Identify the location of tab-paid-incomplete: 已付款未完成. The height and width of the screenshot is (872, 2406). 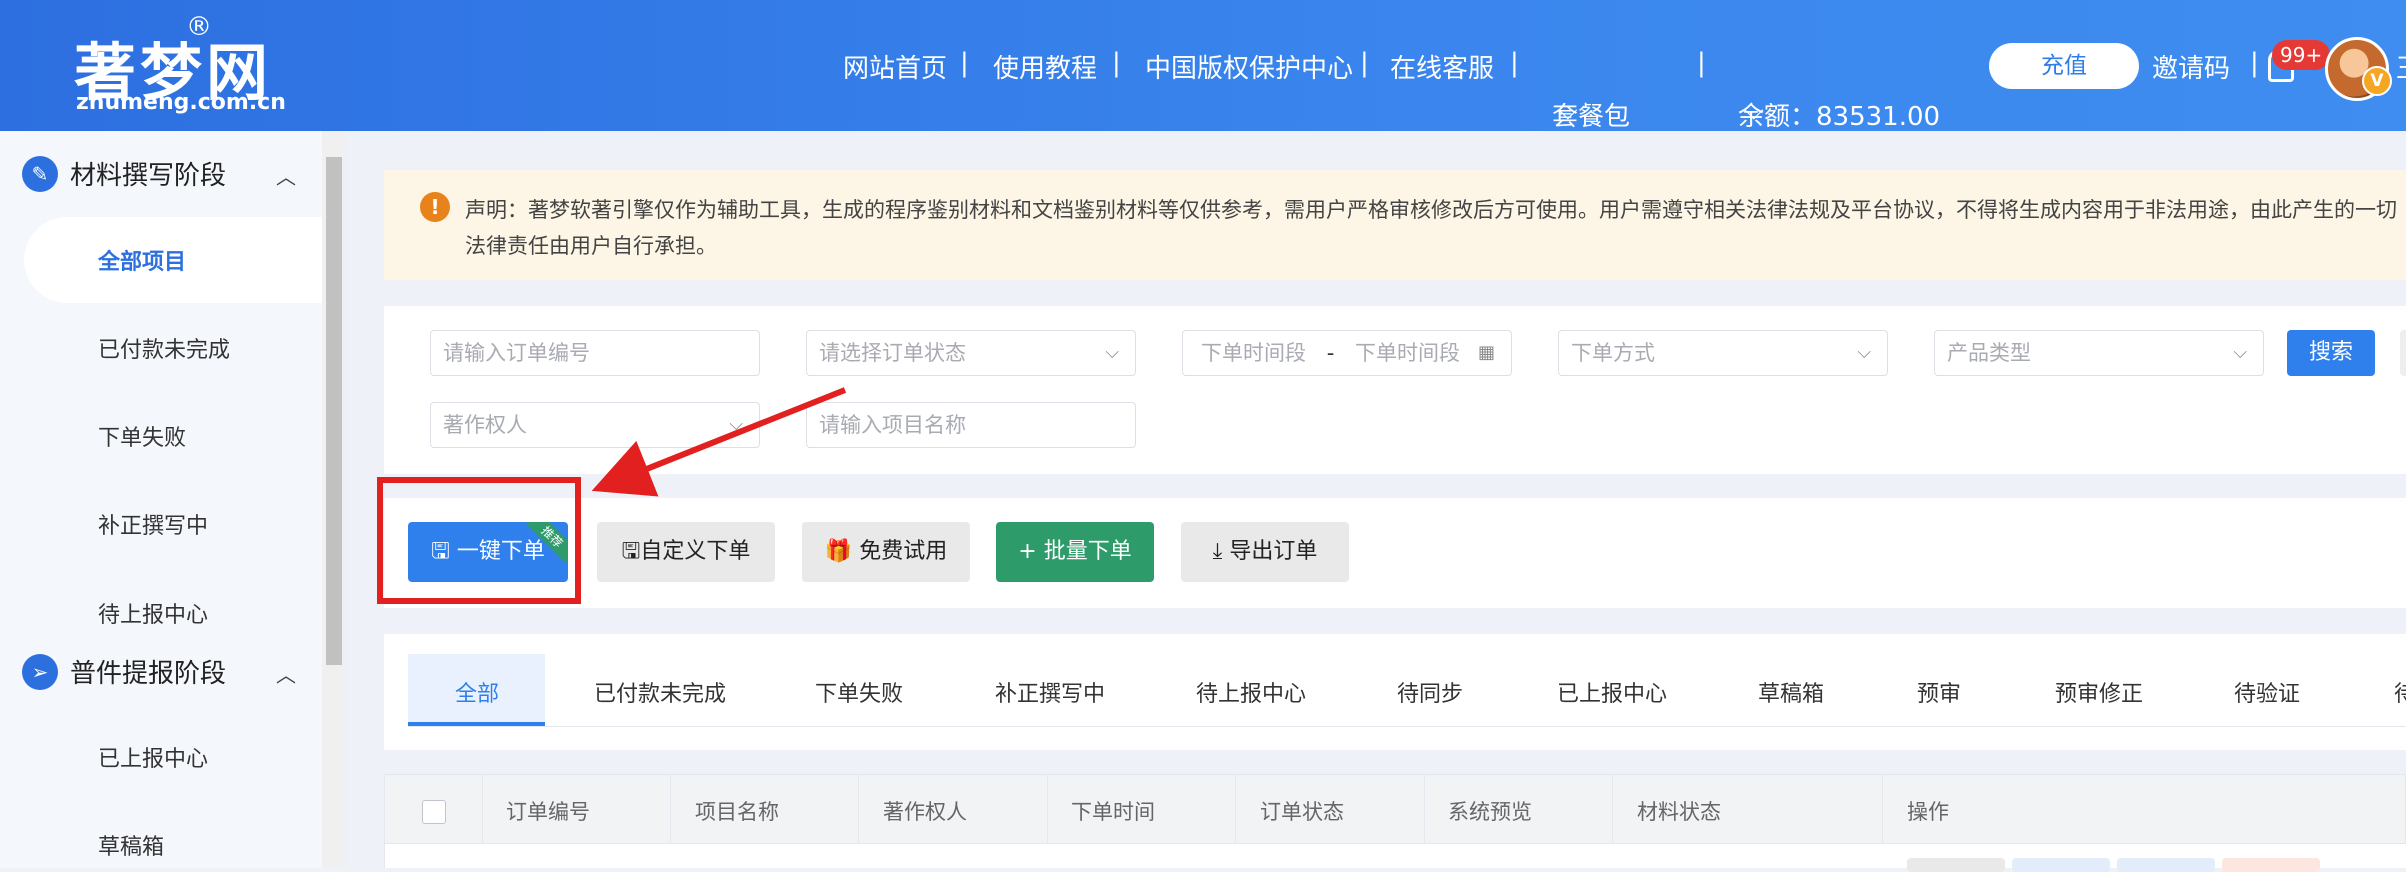
(660, 692).